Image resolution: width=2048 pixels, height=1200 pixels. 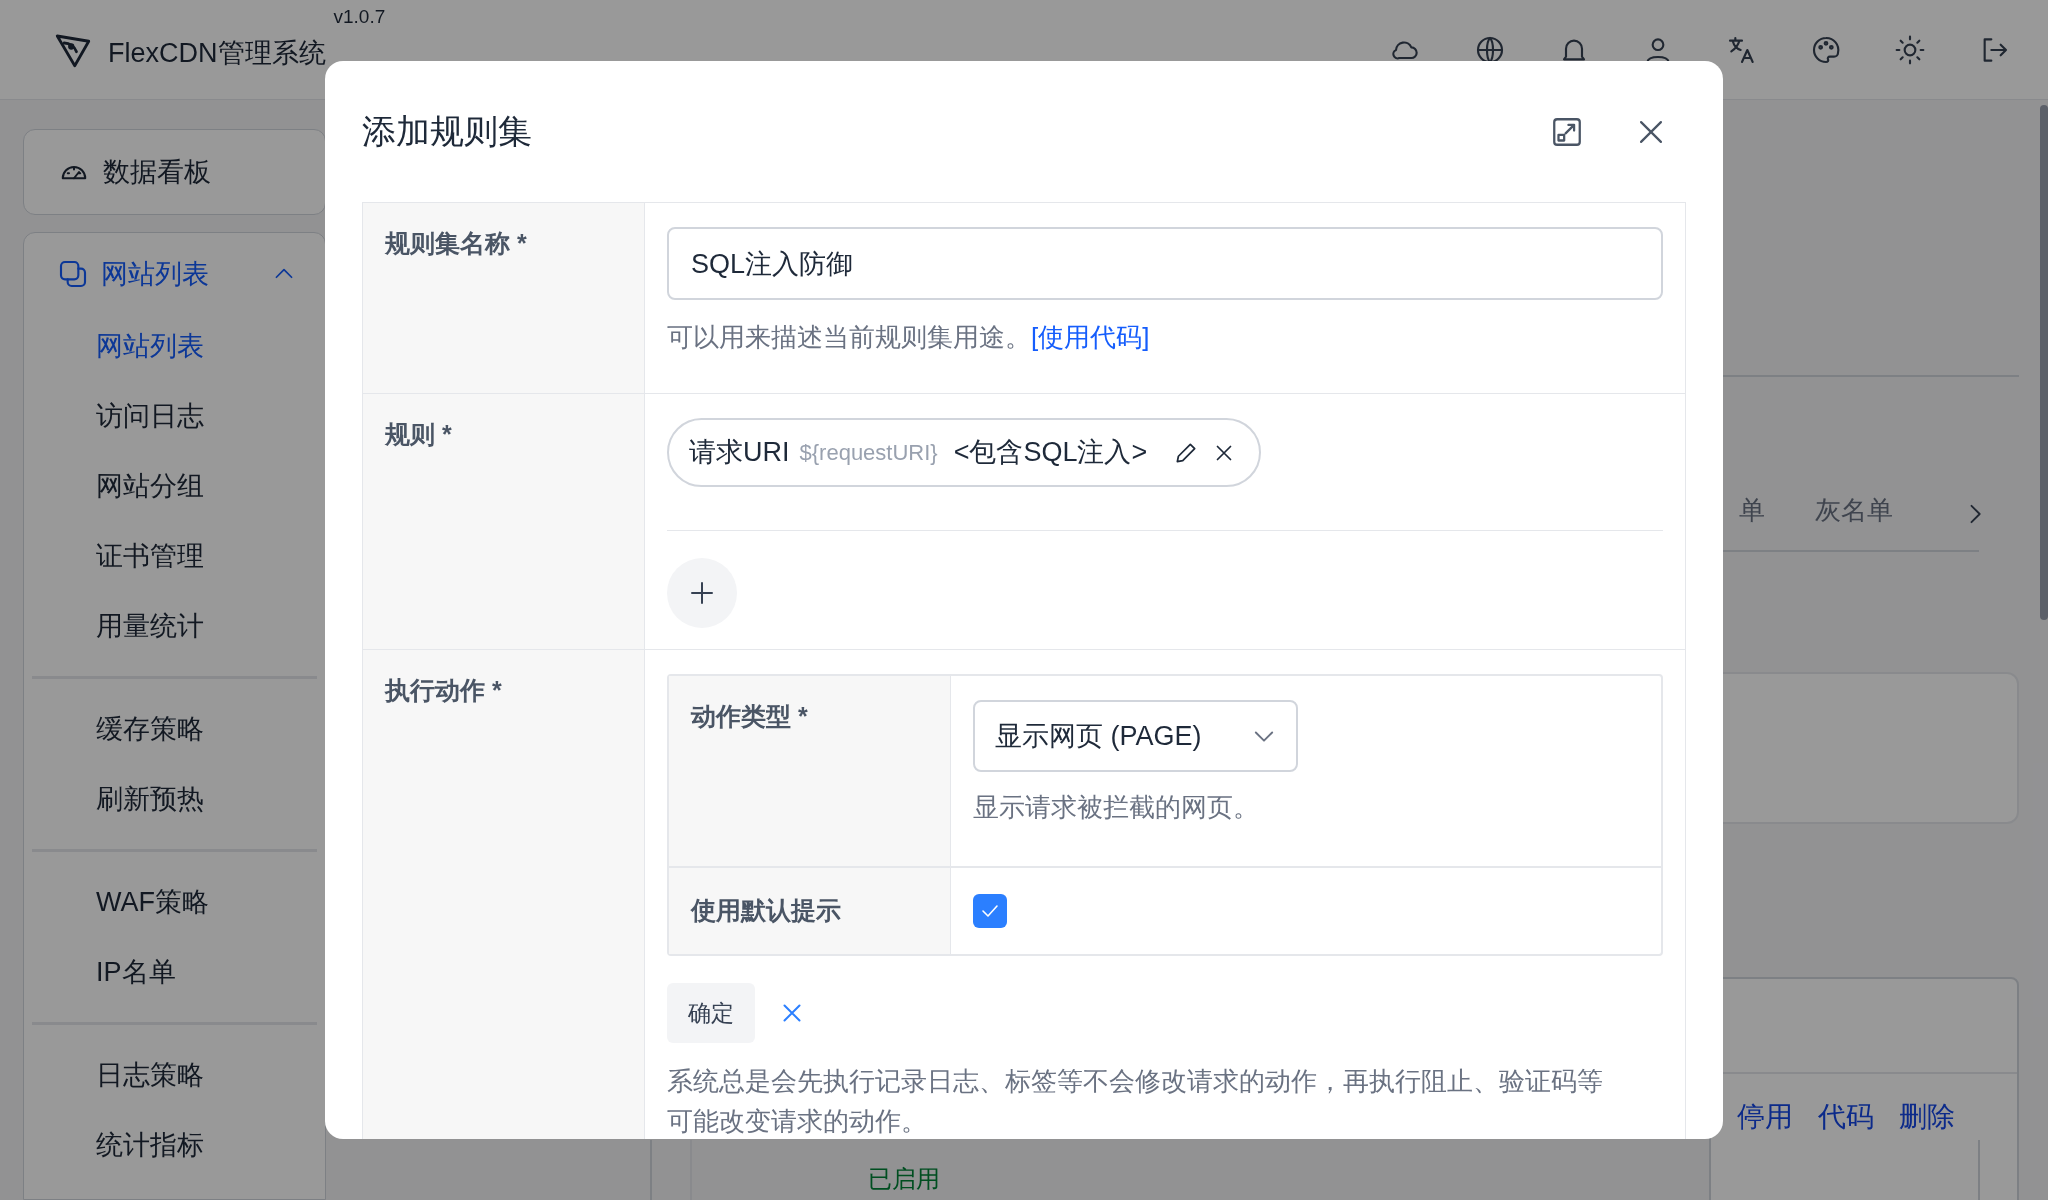 What do you see at coordinates (456, 243) in the screenshot?
I see `field-label: 规则集名称 *` at bounding box center [456, 243].